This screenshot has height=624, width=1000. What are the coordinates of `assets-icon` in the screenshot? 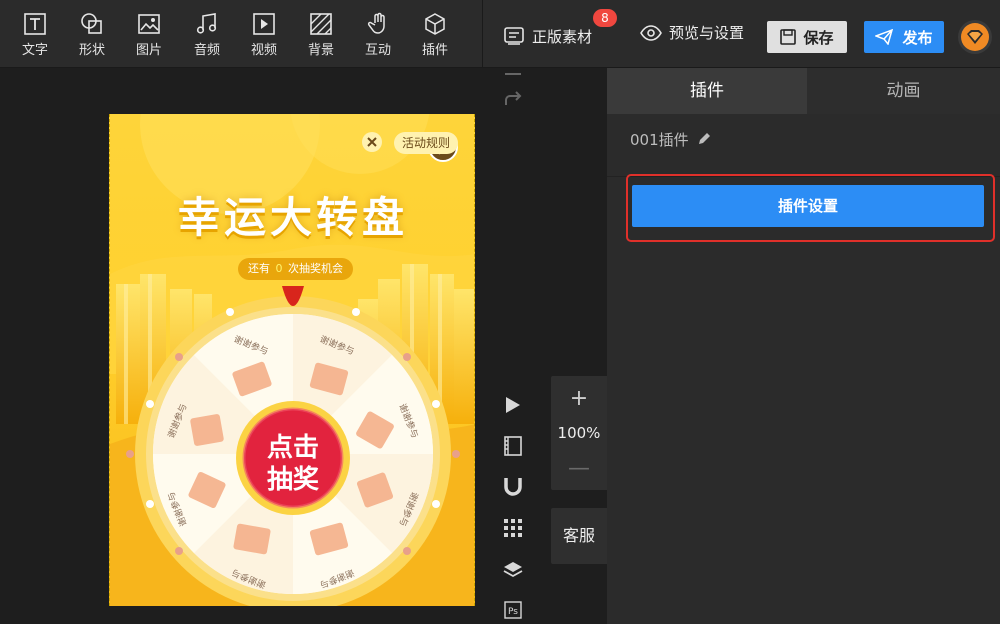 It's located at (514, 36).